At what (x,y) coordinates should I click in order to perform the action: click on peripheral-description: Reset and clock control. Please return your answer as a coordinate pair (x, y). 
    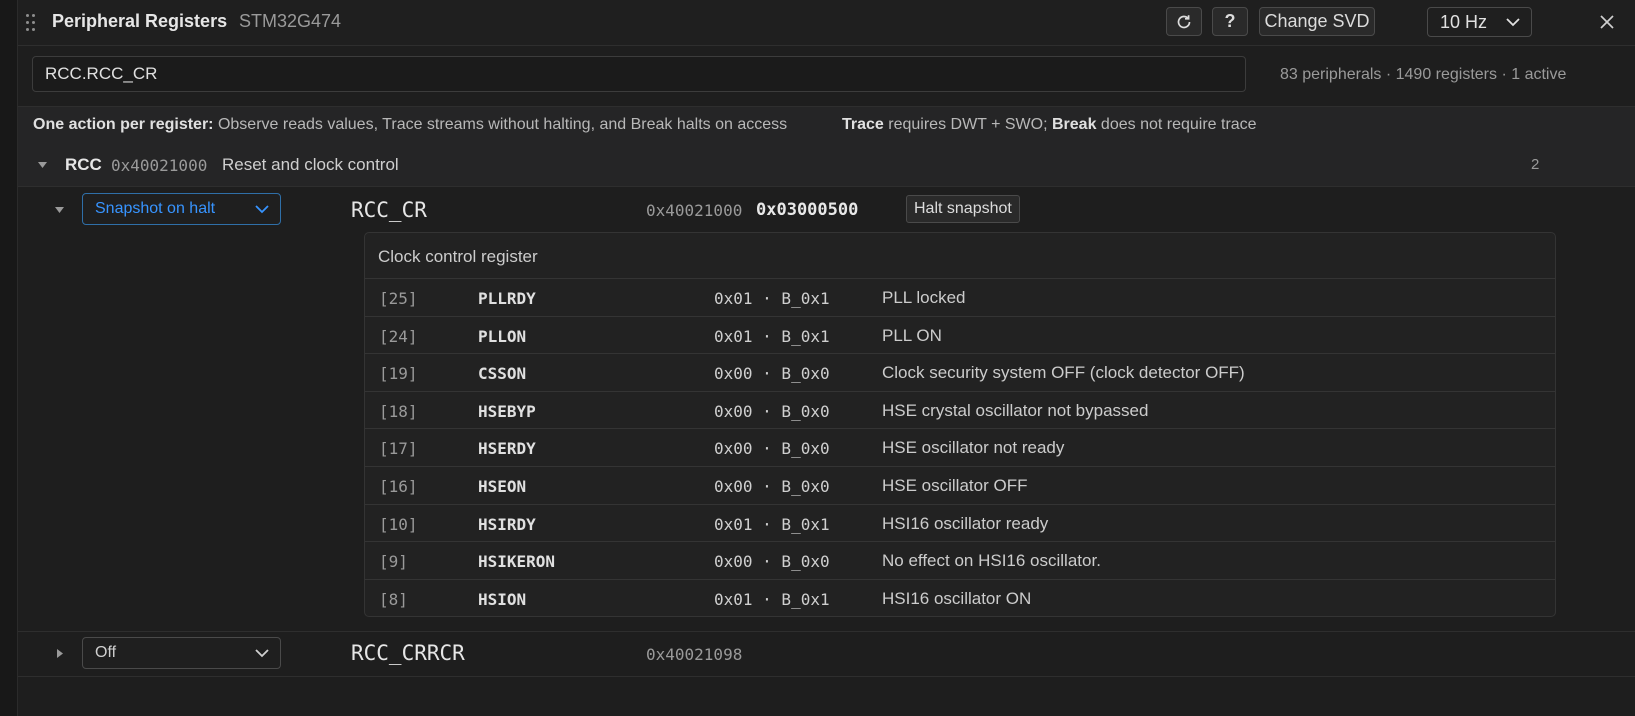
    Looking at the image, I should click on (310, 164).